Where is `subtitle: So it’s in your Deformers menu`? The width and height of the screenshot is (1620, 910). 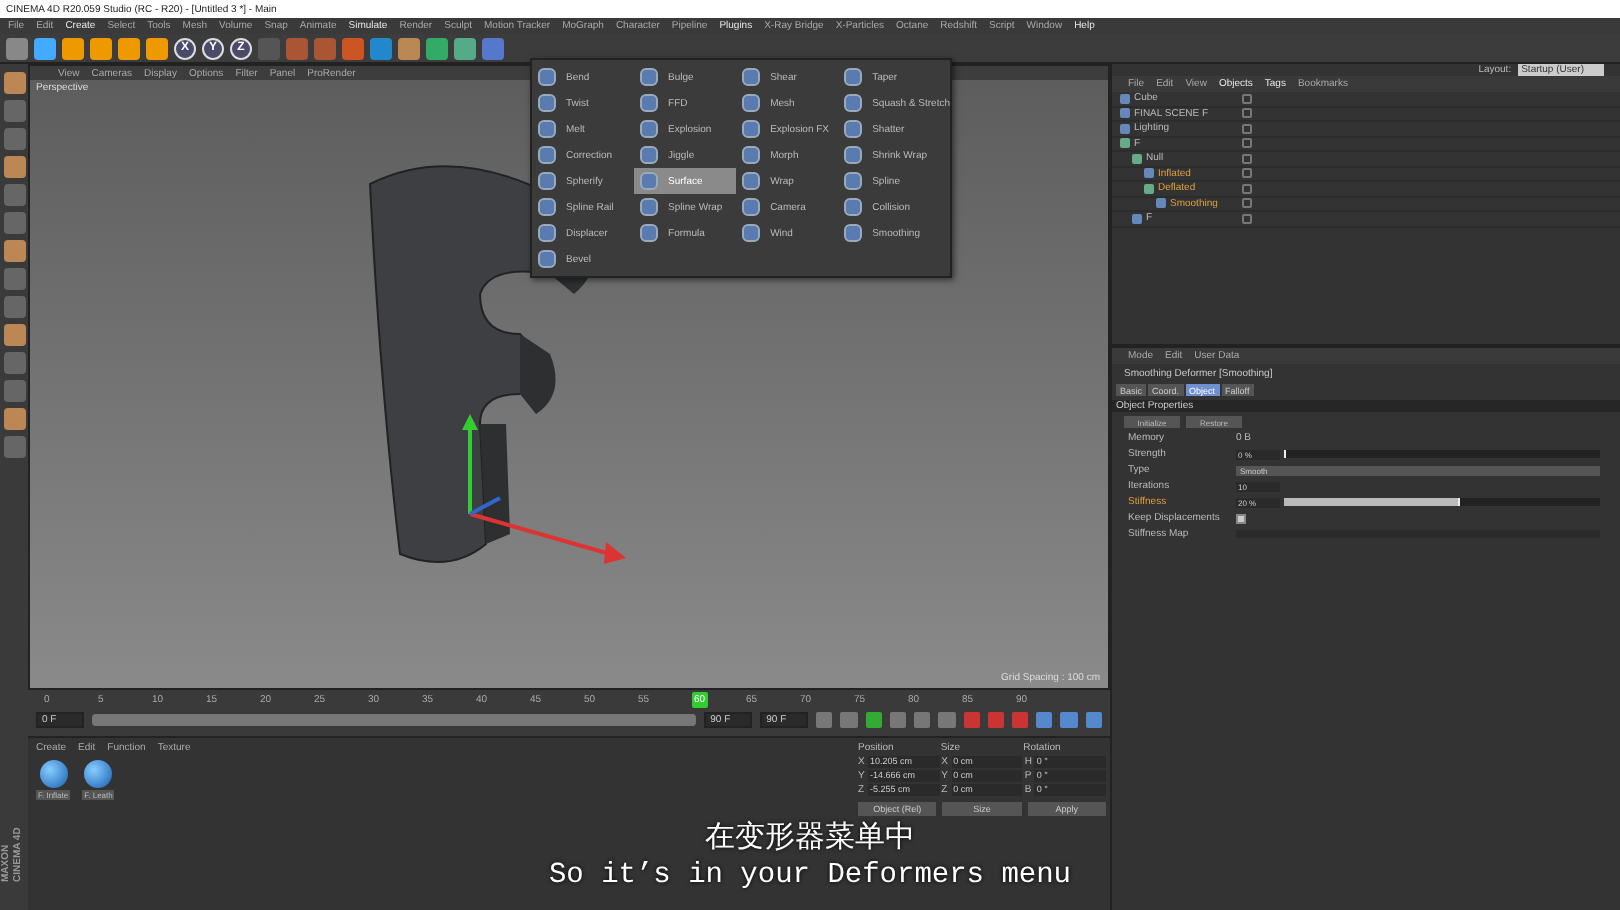
subtitle: So it’s in your Deformers menu is located at coordinates (810, 876).